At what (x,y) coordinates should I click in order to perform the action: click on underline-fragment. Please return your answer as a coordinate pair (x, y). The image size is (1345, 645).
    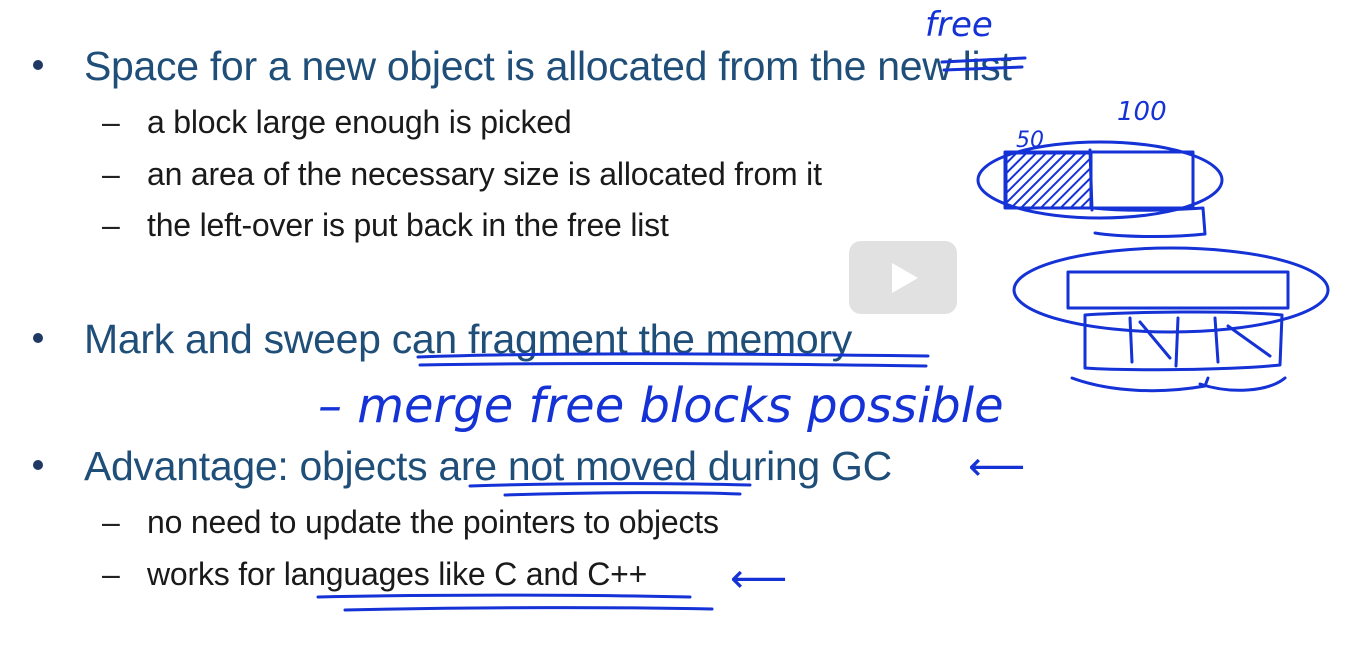
    Looking at the image, I should click on (673, 355).